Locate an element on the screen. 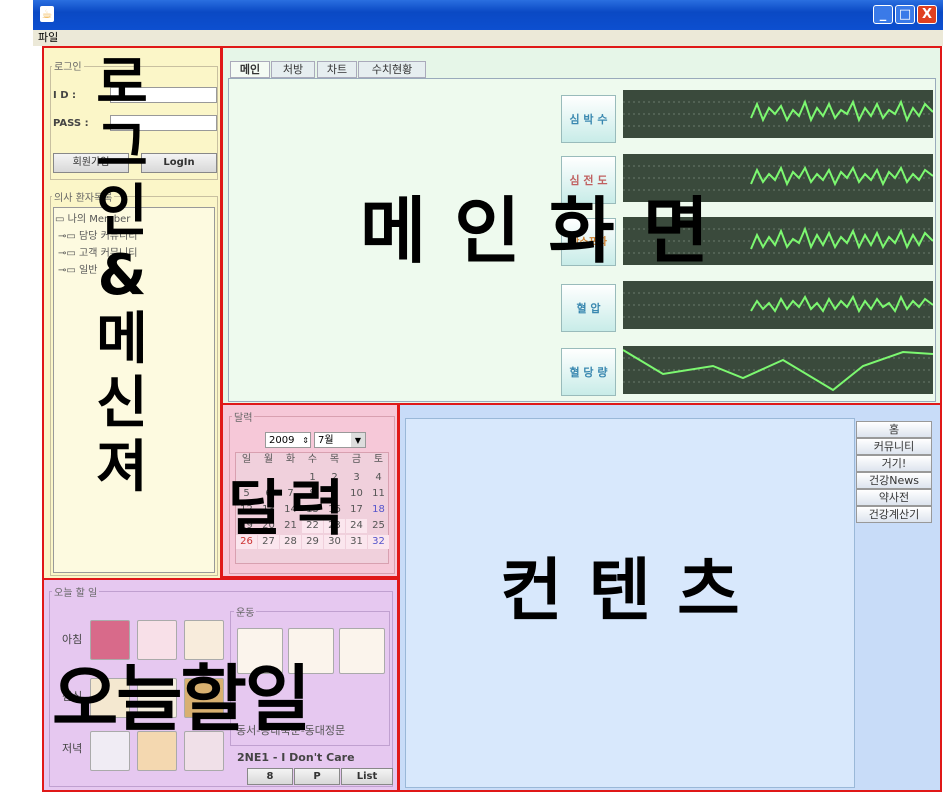 This screenshot has width=943, height=799. calendar-day: 18 is located at coordinates (378, 510).